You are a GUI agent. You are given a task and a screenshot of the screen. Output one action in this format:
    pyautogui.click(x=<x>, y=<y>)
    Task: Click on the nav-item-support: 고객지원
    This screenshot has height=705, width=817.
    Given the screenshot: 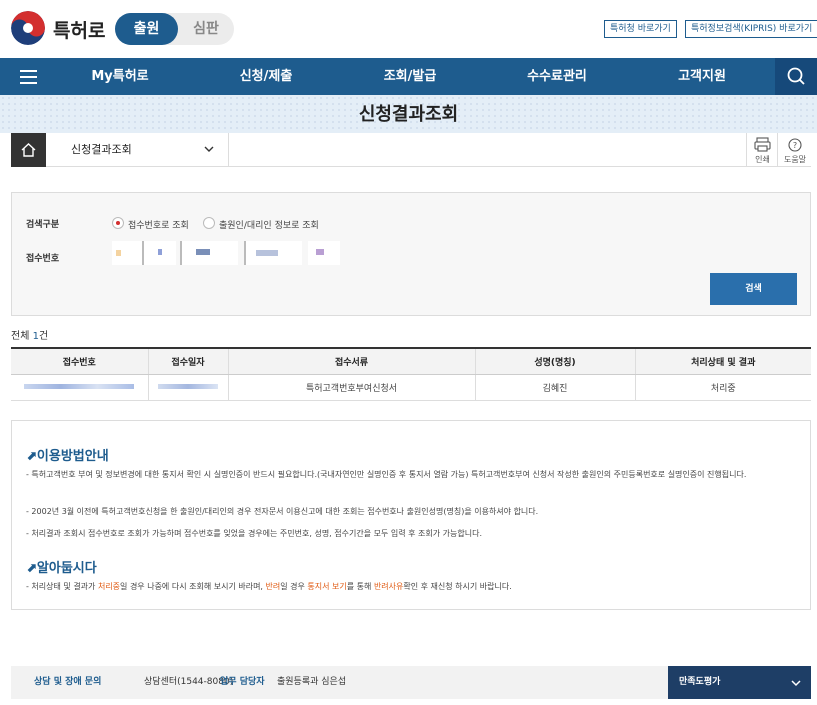 What is the action you would take?
    pyautogui.click(x=702, y=76)
    